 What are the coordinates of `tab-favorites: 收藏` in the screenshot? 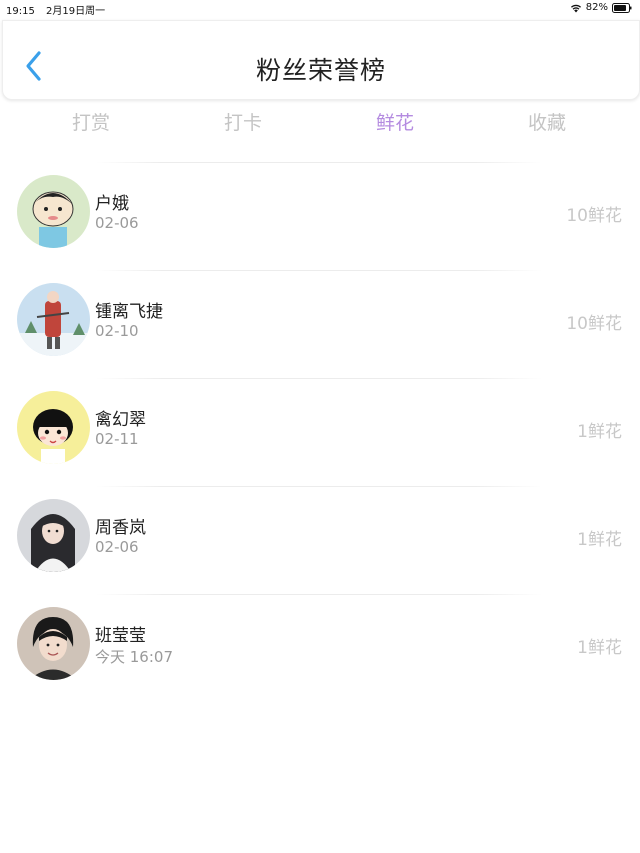 It's located at (547, 121).